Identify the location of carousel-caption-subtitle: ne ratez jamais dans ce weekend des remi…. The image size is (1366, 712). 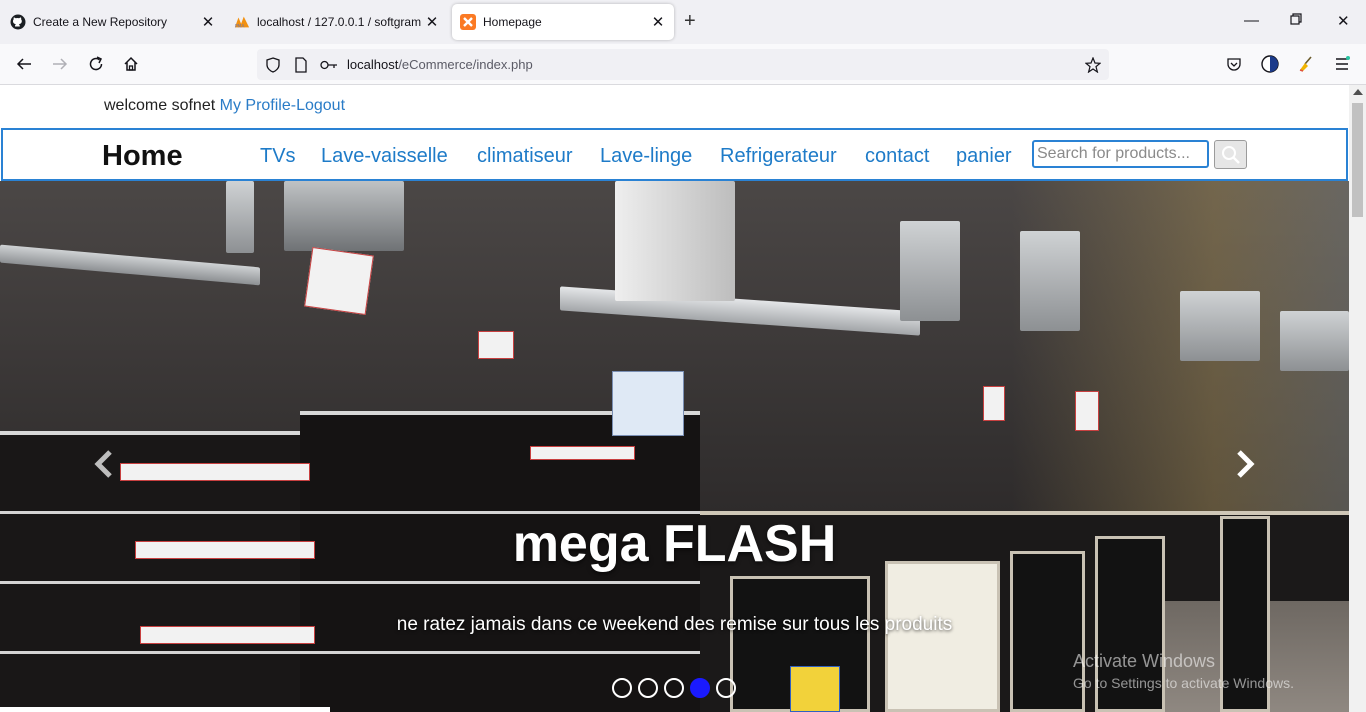
(674, 624).